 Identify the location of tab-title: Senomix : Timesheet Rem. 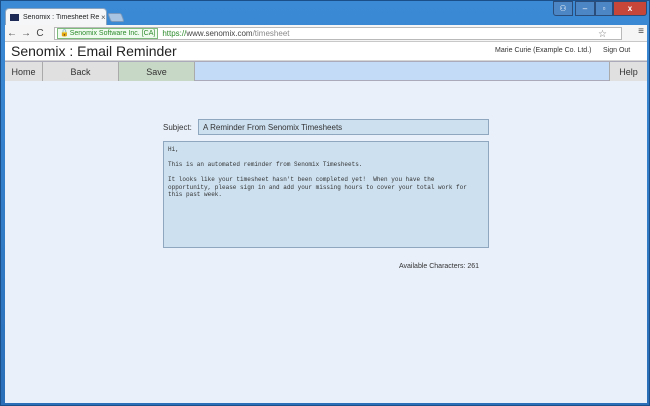
(61, 17).